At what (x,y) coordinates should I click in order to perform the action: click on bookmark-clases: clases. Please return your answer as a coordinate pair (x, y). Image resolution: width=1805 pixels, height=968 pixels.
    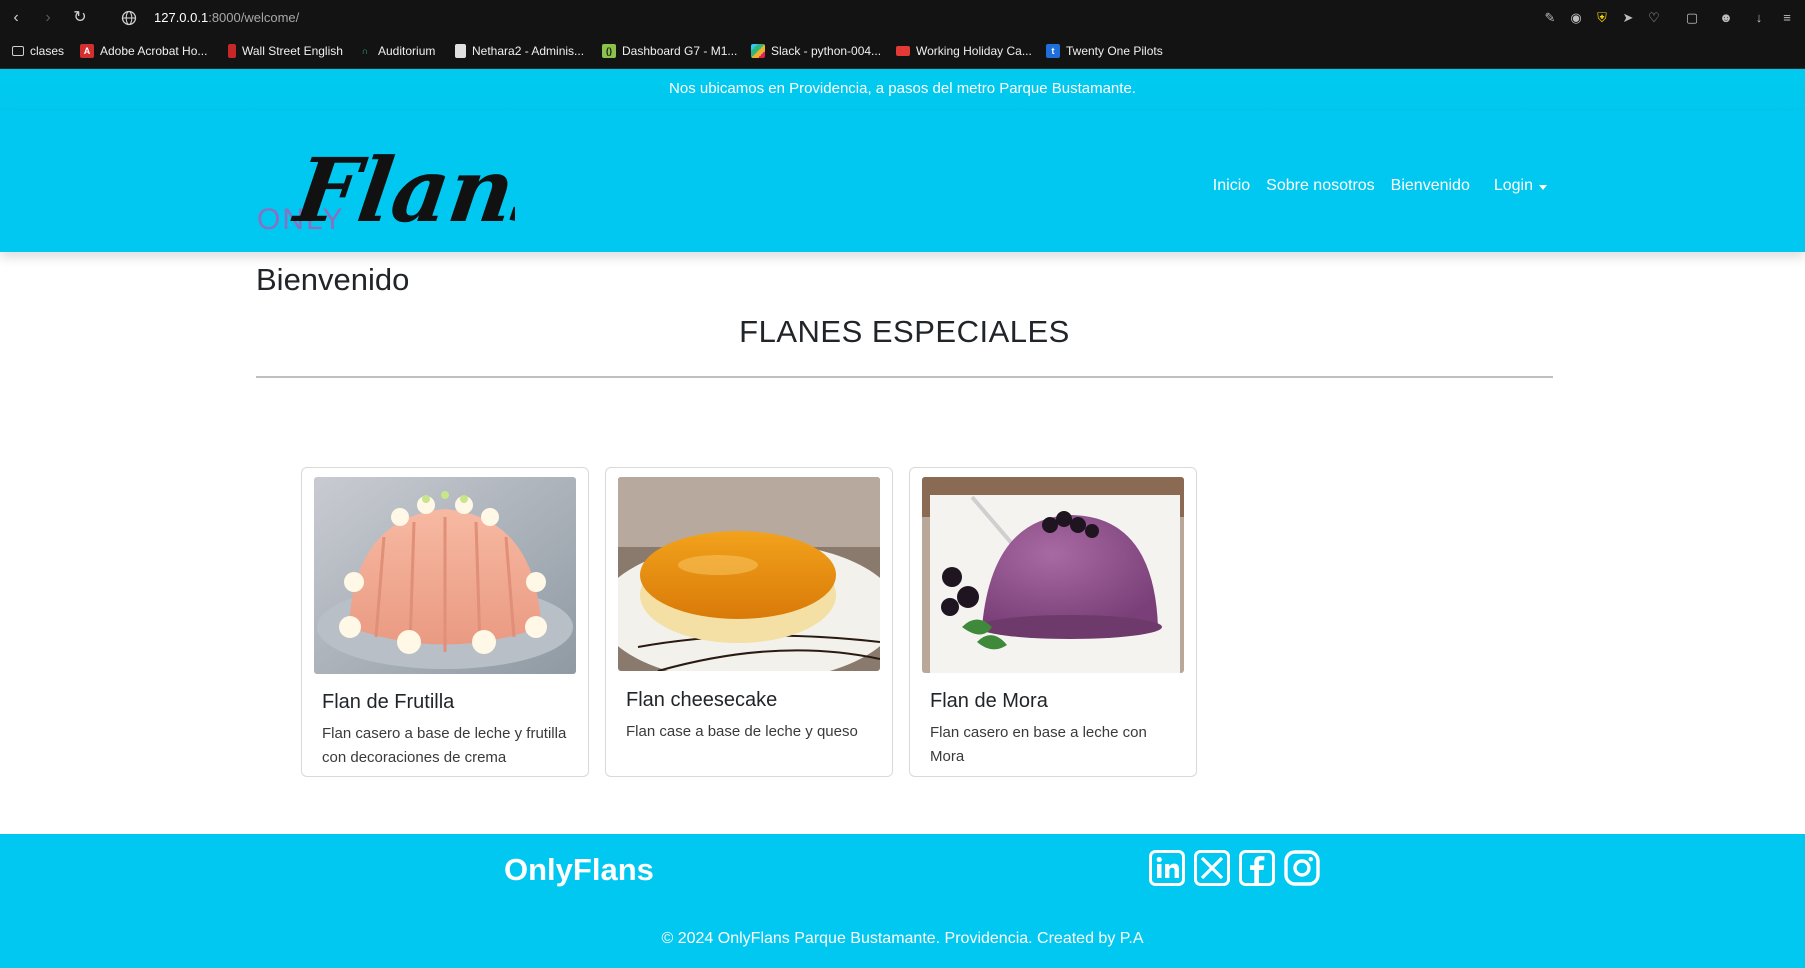
    Looking at the image, I should click on (38, 51).